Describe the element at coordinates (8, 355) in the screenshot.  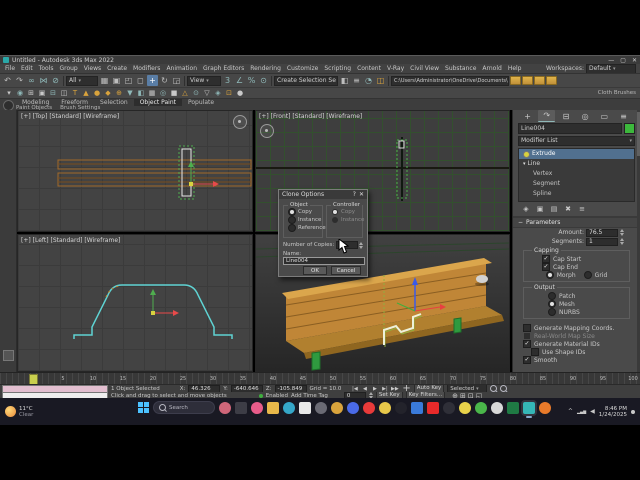
I see `viewport-layout-icon` at that location.